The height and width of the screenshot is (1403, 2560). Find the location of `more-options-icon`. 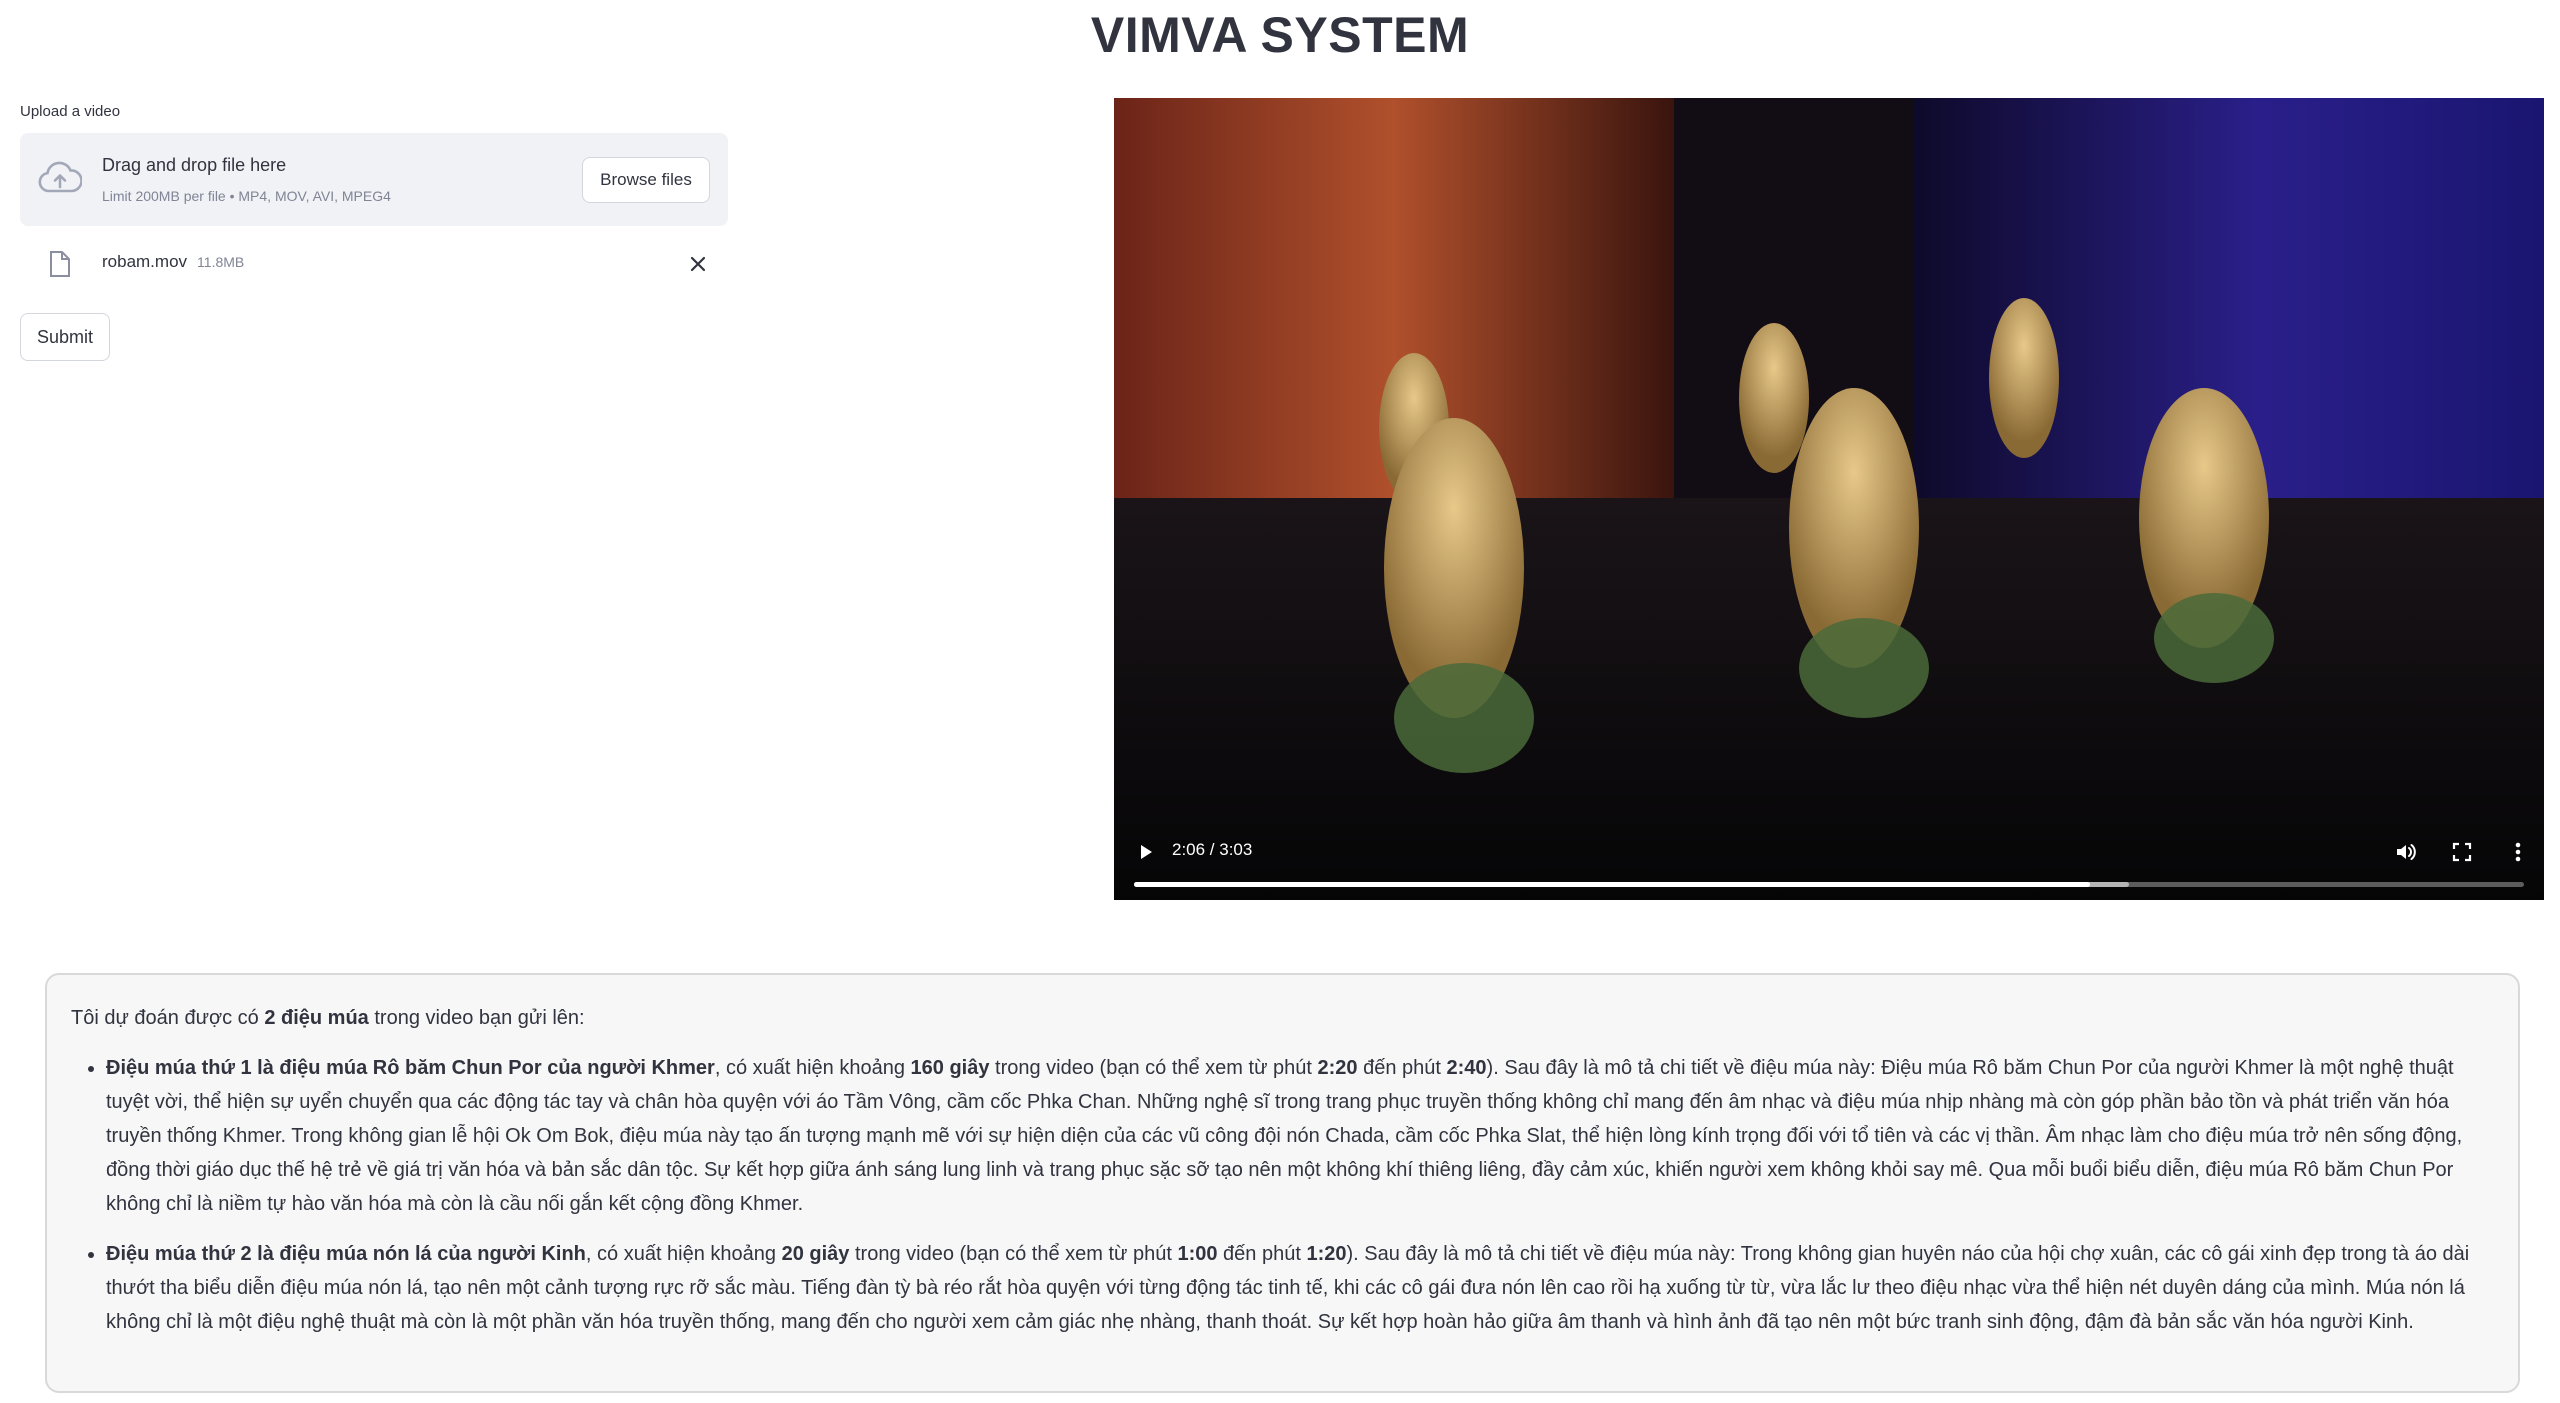

more-options-icon is located at coordinates (2518, 852).